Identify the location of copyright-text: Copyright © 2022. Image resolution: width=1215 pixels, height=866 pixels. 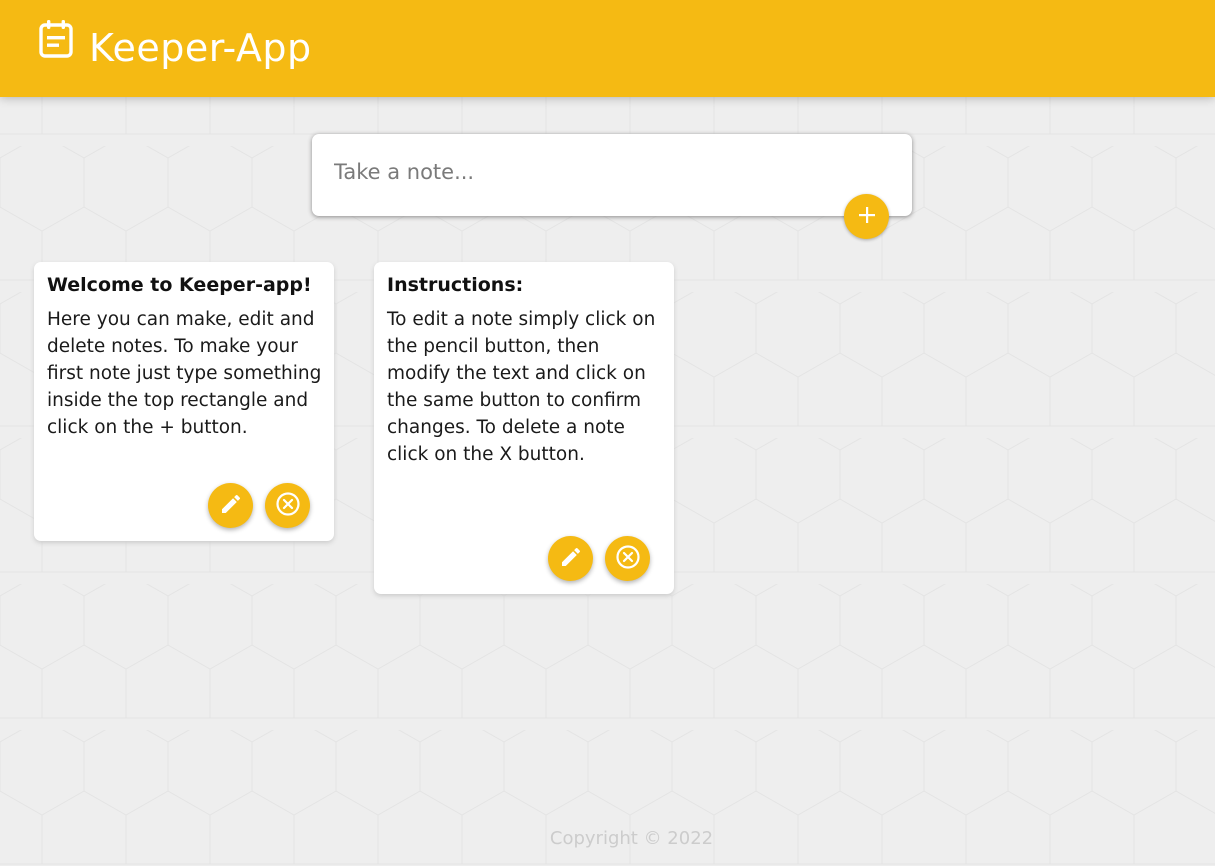
(631, 838).